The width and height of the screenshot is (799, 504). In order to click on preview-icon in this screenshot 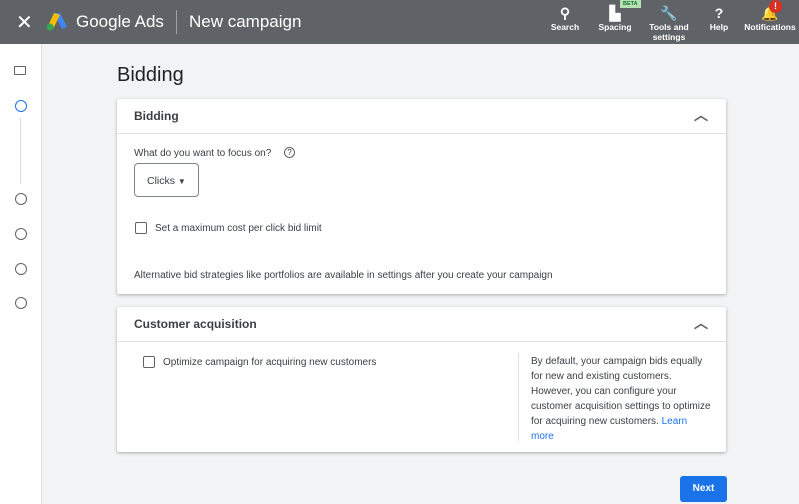, I will do `click(20, 70)`.